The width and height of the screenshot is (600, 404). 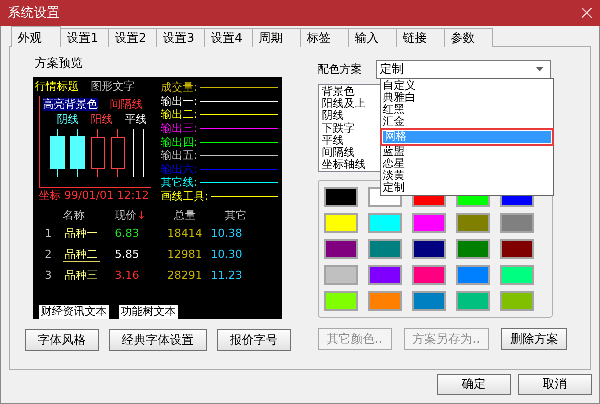 What do you see at coordinates (70, 104) in the screenshot?
I see `highlight-text: 高亮背景色` at bounding box center [70, 104].